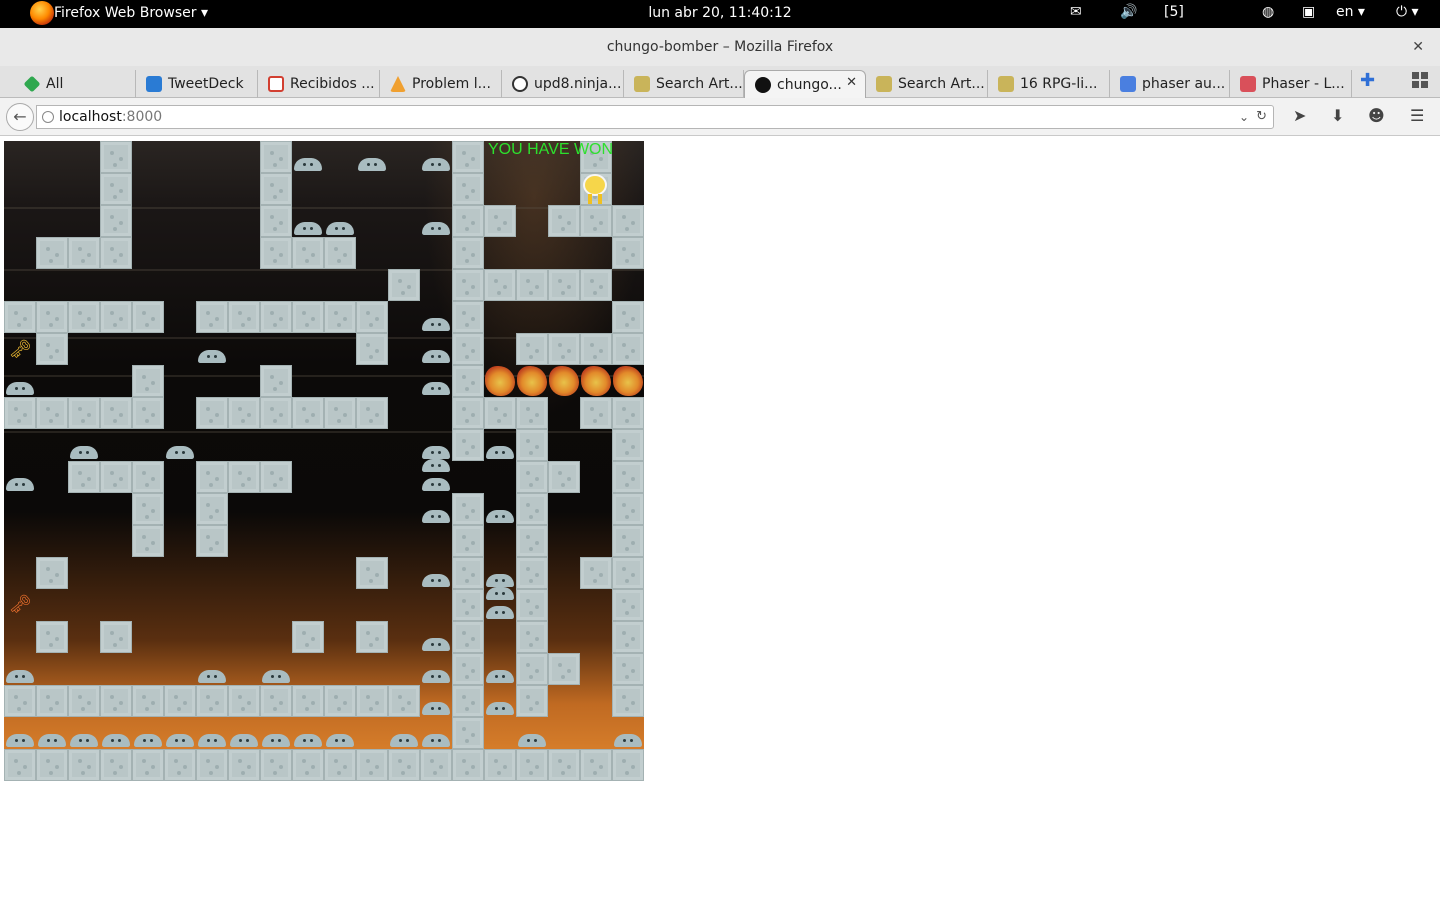 The width and height of the screenshot is (1440, 900). I want to click on terminal-icon: ▣, so click(1308, 12).